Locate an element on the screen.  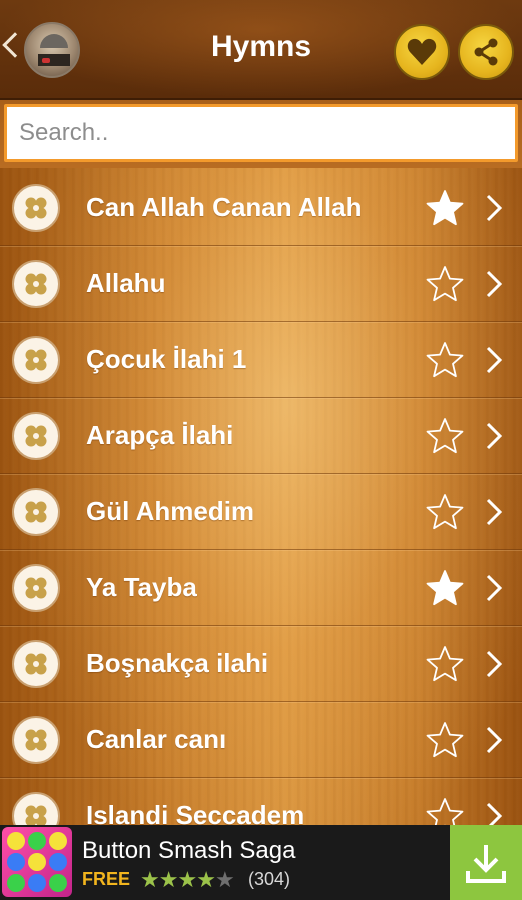
download-icon is located at coordinates (486, 863).